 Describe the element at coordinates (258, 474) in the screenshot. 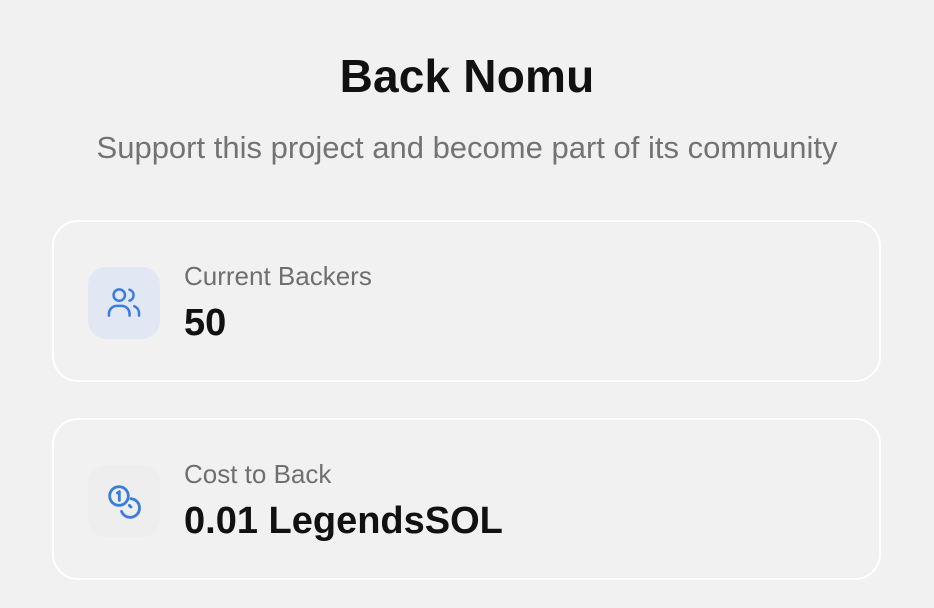

I see `cost-label: Cost to Back` at that location.